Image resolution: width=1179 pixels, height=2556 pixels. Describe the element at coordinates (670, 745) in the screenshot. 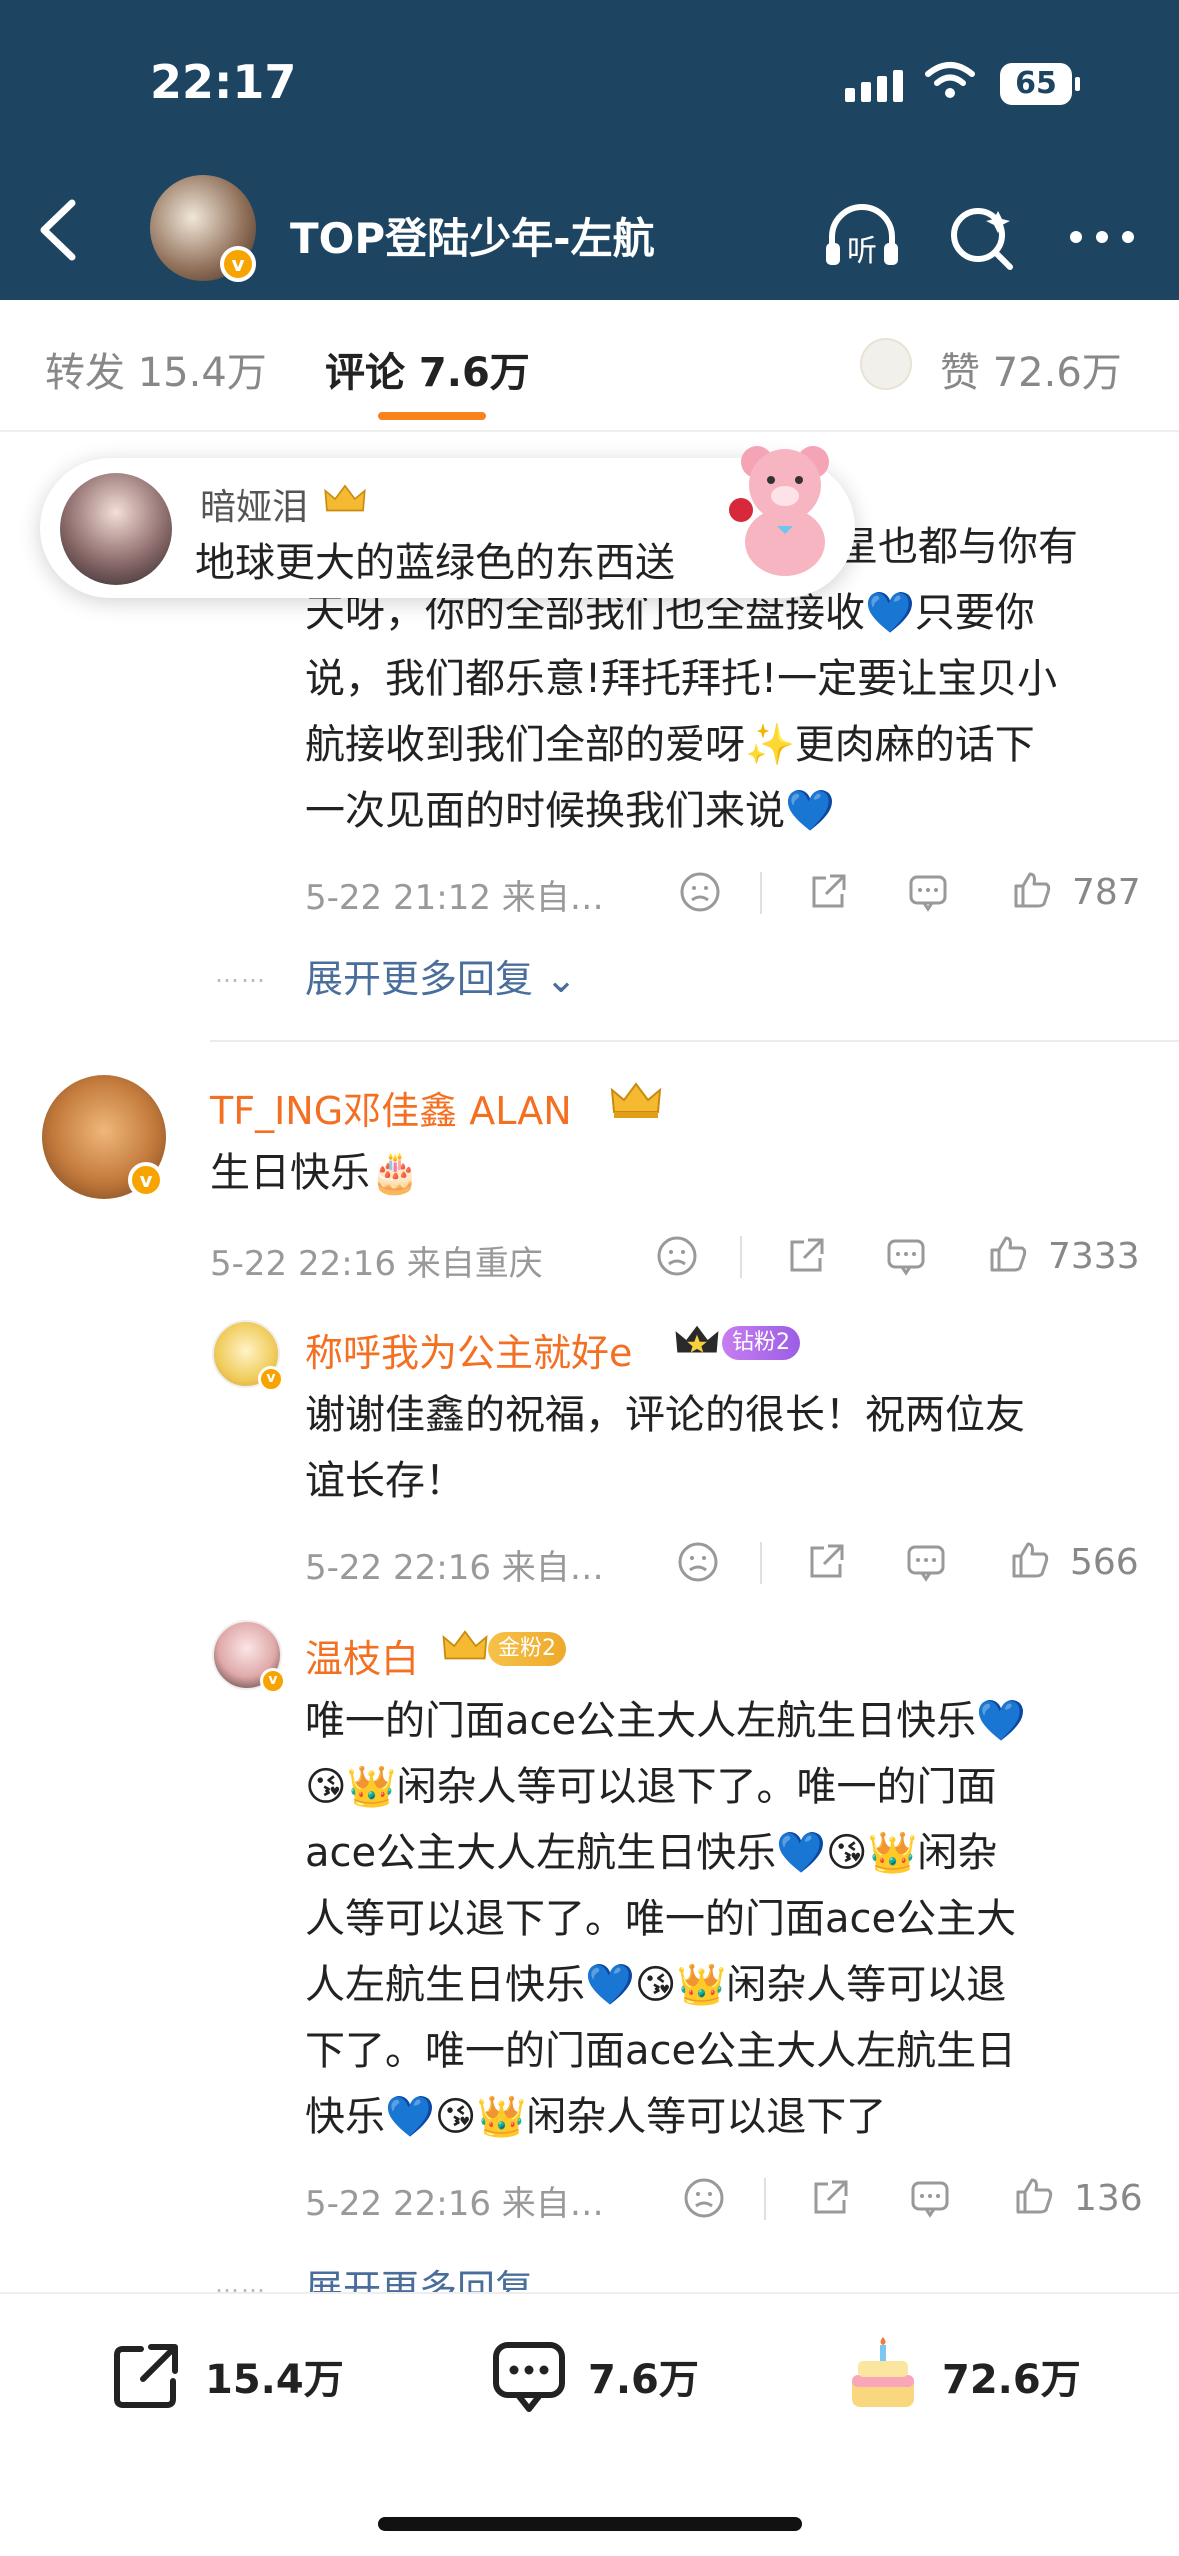

I see `comment-line: 航接收到我们全部的爱呀✨更肉麻的话下` at that location.